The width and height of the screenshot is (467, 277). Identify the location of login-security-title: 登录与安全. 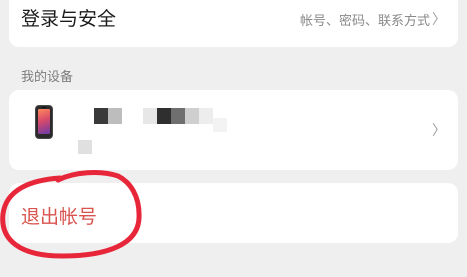
(69, 19).